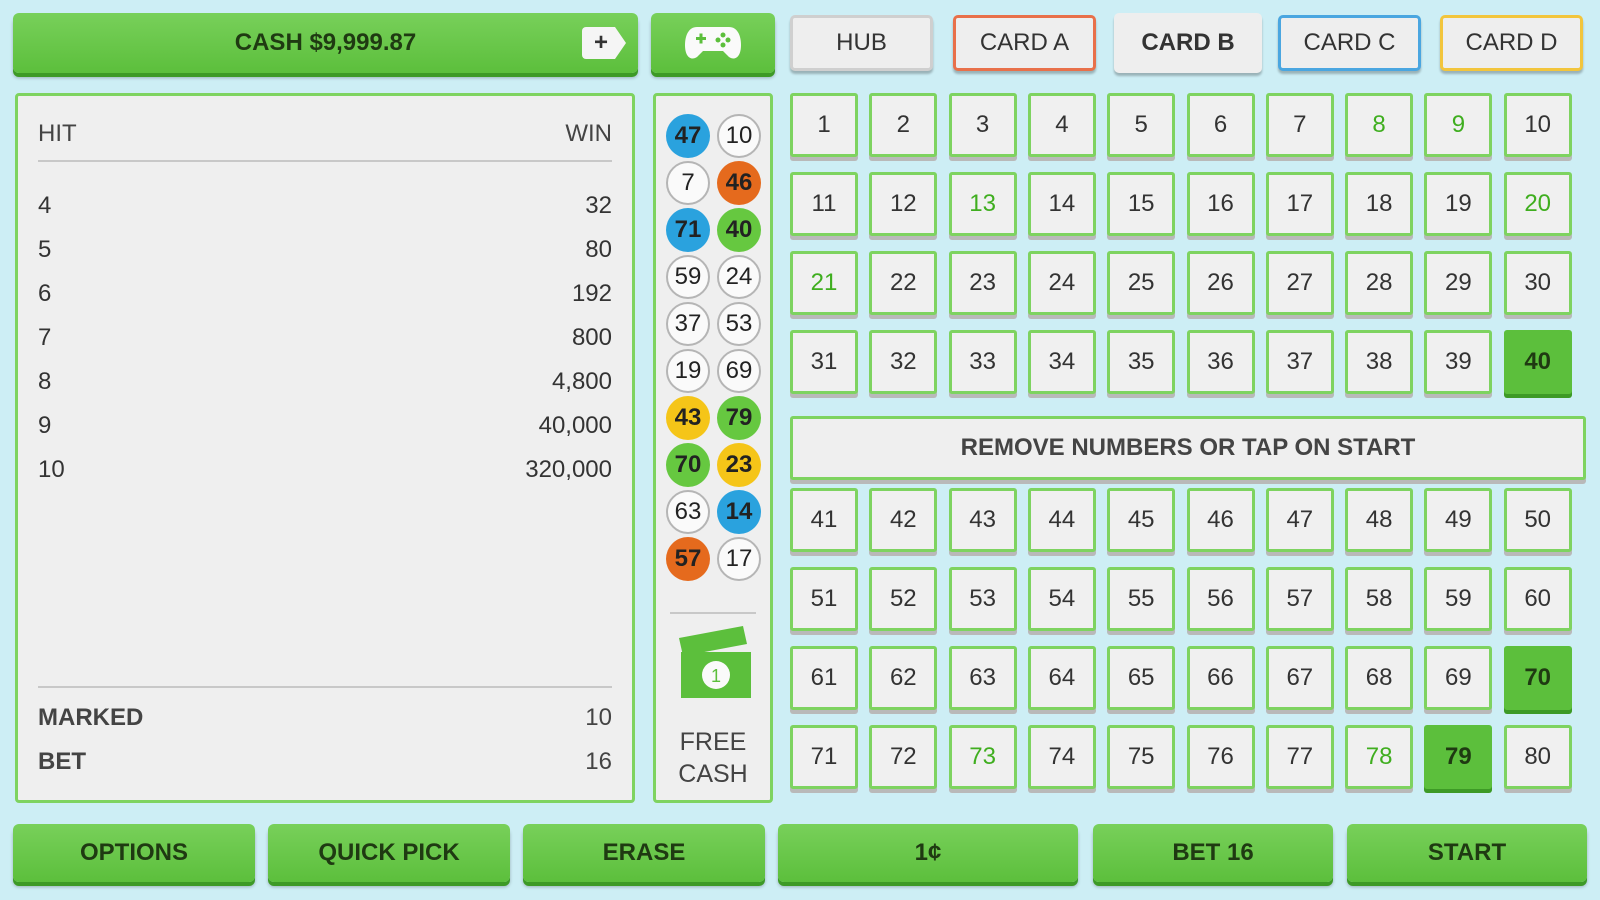 This screenshot has height=900, width=1600. I want to click on keno-number-66: 66, so click(1220, 678).